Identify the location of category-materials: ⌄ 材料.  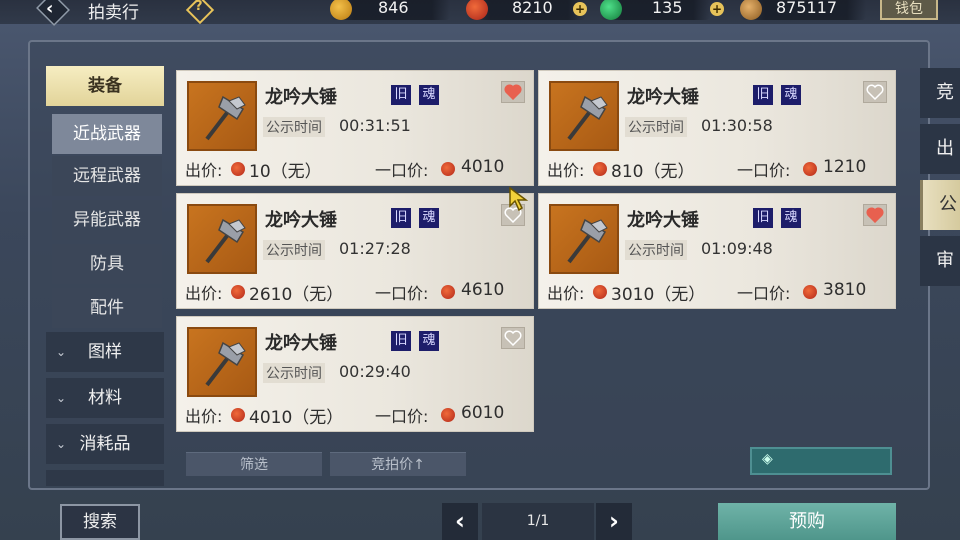
(105, 398).